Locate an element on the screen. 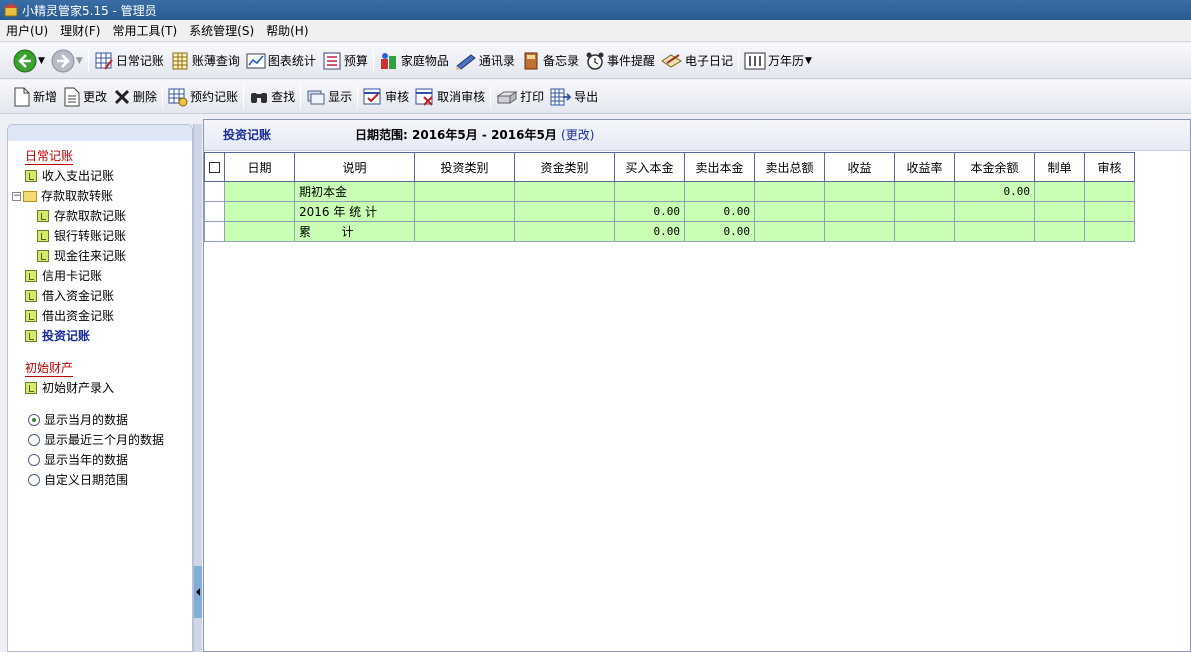 Image resolution: width=1191 pixels, height=652 pixels. sidebar-item-lend-out: 借出资金记账 is located at coordinates (69, 316).